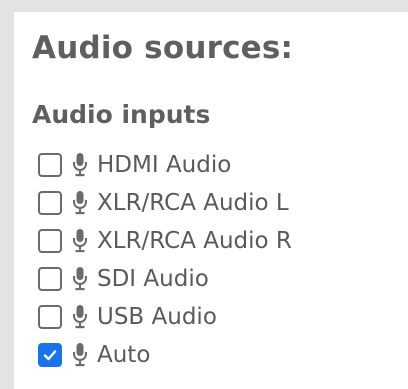 This screenshot has width=408, height=389. What do you see at coordinates (163, 48) in the screenshot?
I see `panel-title: Audio sources:` at bounding box center [163, 48].